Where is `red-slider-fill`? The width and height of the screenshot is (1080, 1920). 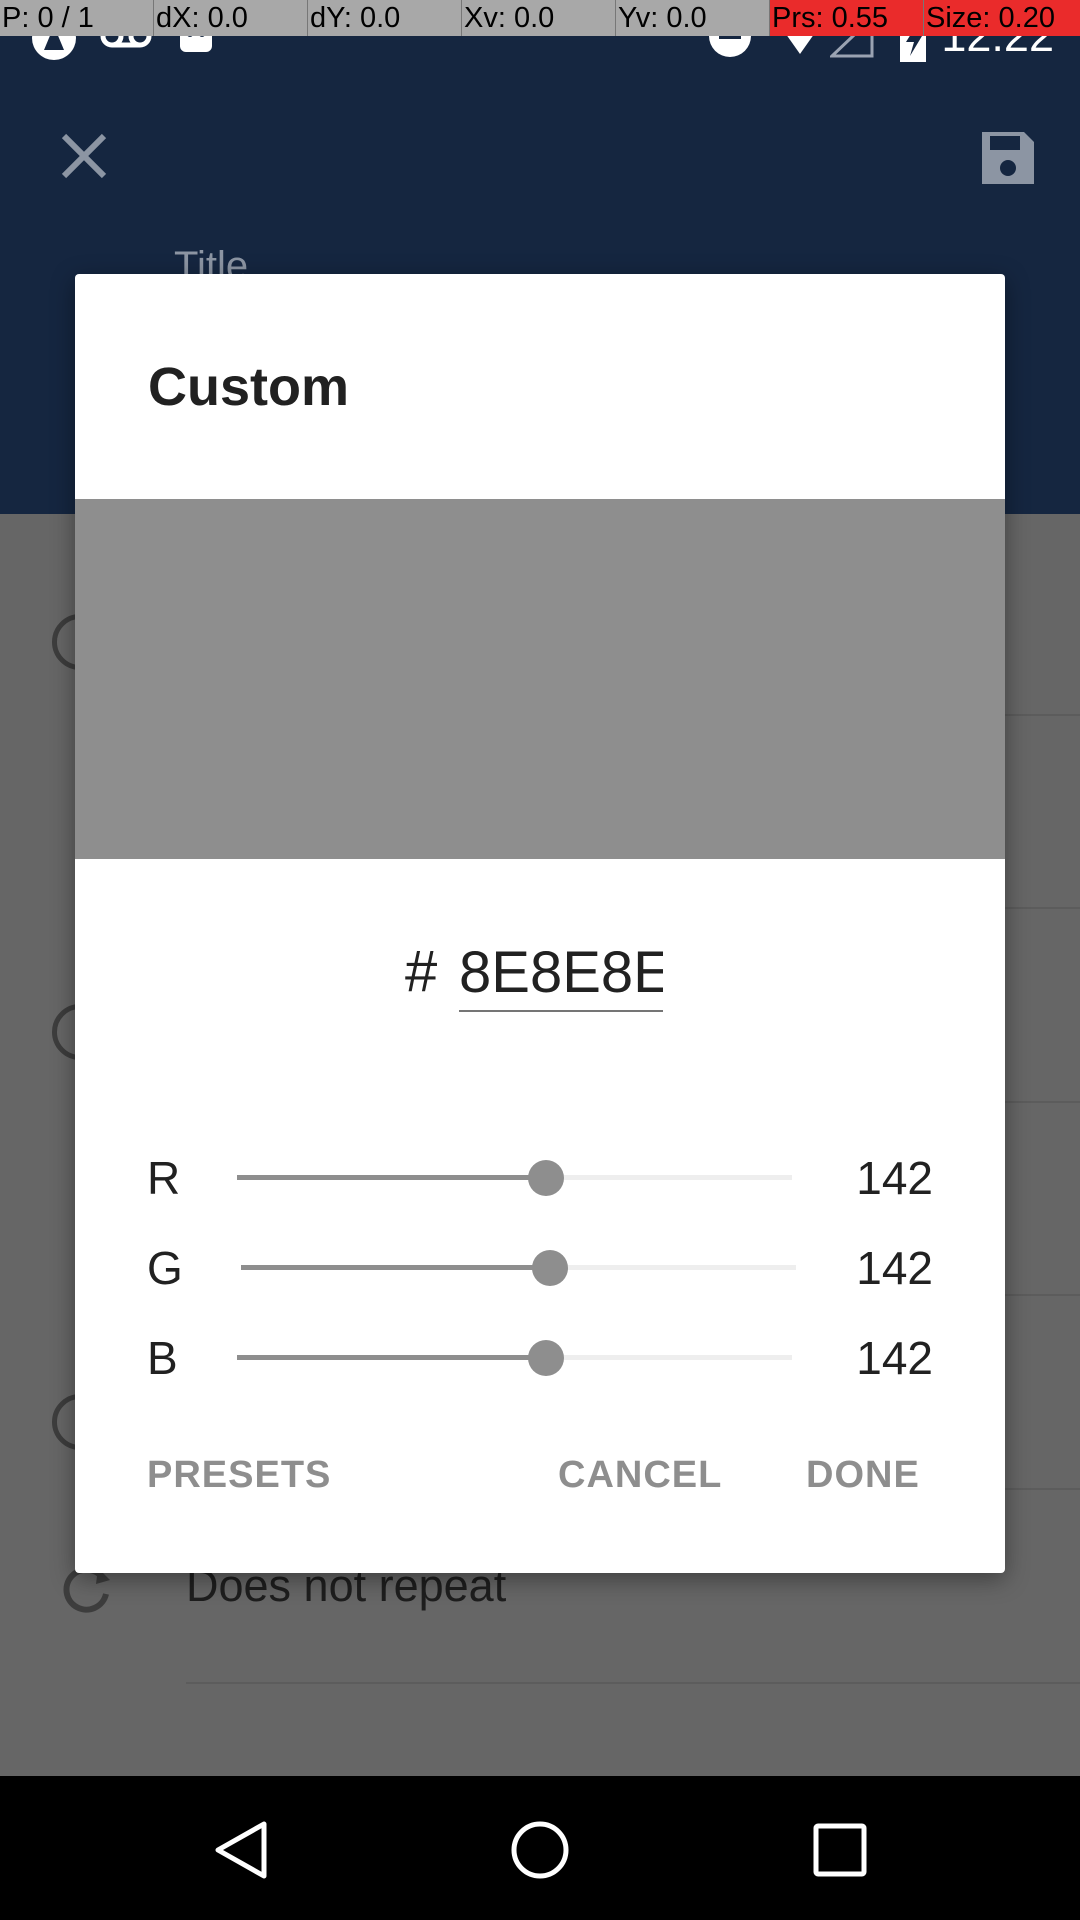
red-slider-fill is located at coordinates (392, 1177).